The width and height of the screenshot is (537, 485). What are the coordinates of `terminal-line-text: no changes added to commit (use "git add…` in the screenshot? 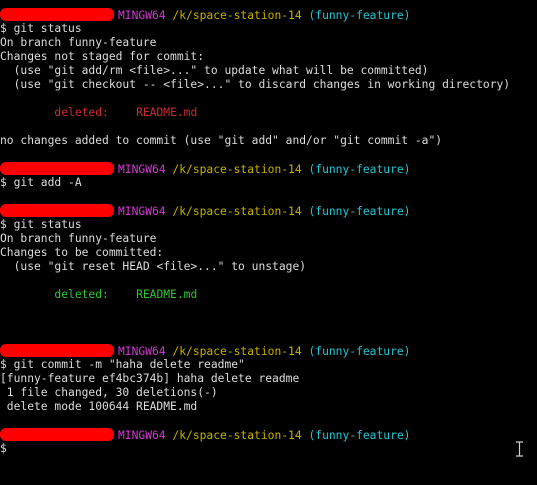 It's located at (268, 141).